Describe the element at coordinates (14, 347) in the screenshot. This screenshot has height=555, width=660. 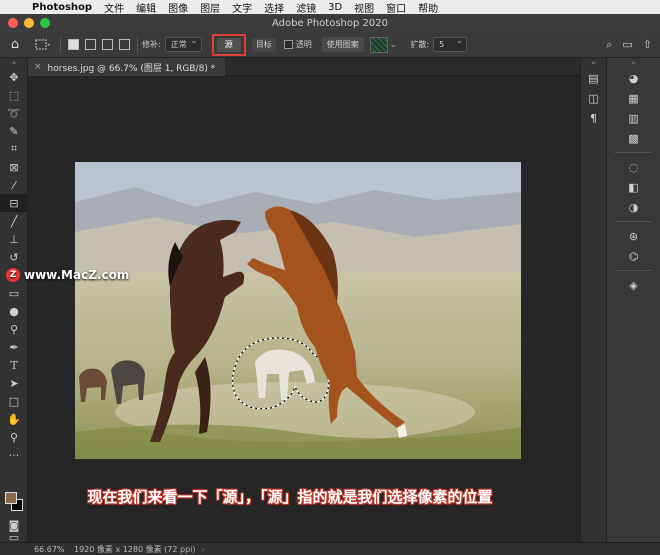
I see `pen-tool-icon: ✒` at that location.